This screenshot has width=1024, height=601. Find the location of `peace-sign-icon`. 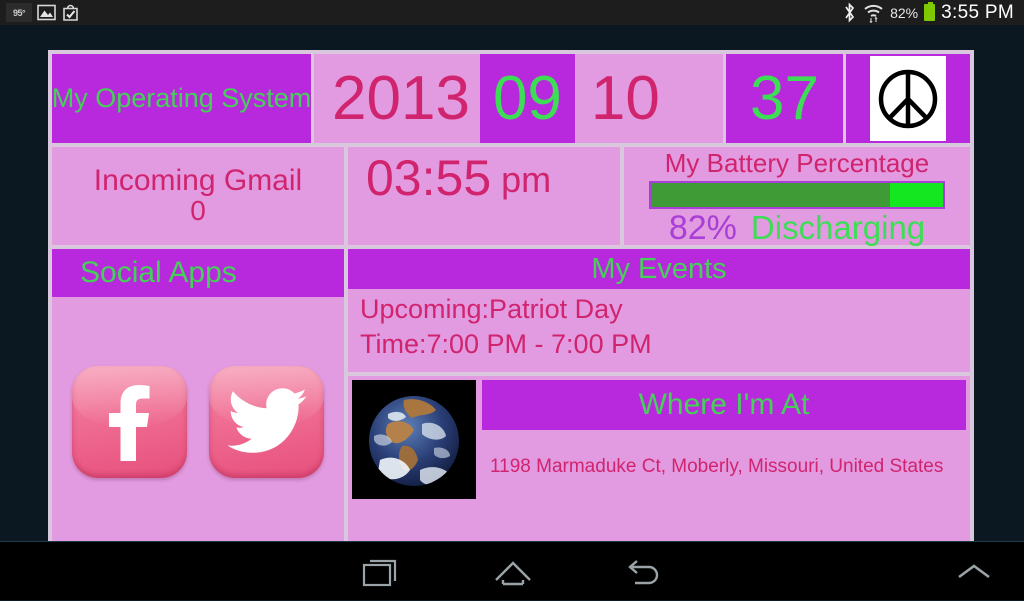

peace-sign-icon is located at coordinates (908, 98).